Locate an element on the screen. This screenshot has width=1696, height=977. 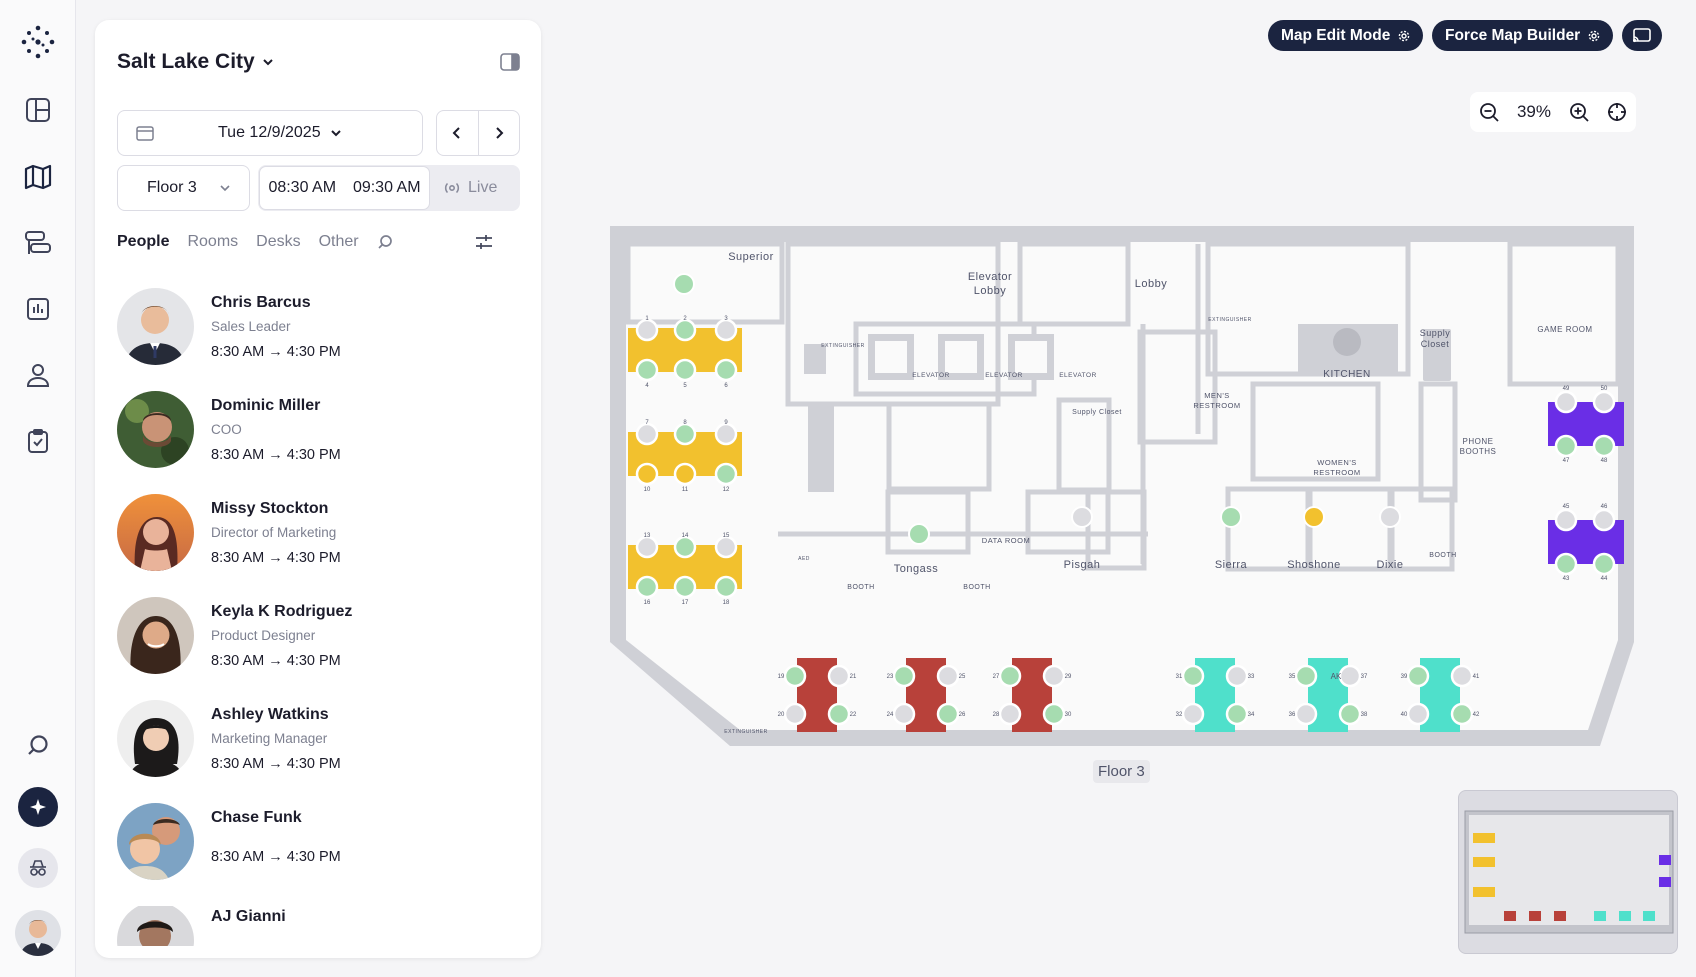
user-icon is located at coordinates (38, 375).